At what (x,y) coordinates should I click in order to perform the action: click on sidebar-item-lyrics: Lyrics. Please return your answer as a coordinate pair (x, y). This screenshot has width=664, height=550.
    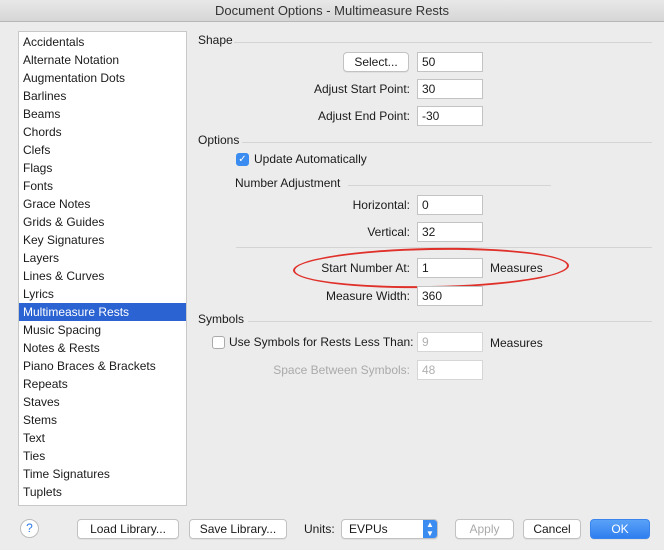
    Looking at the image, I should click on (102, 294).